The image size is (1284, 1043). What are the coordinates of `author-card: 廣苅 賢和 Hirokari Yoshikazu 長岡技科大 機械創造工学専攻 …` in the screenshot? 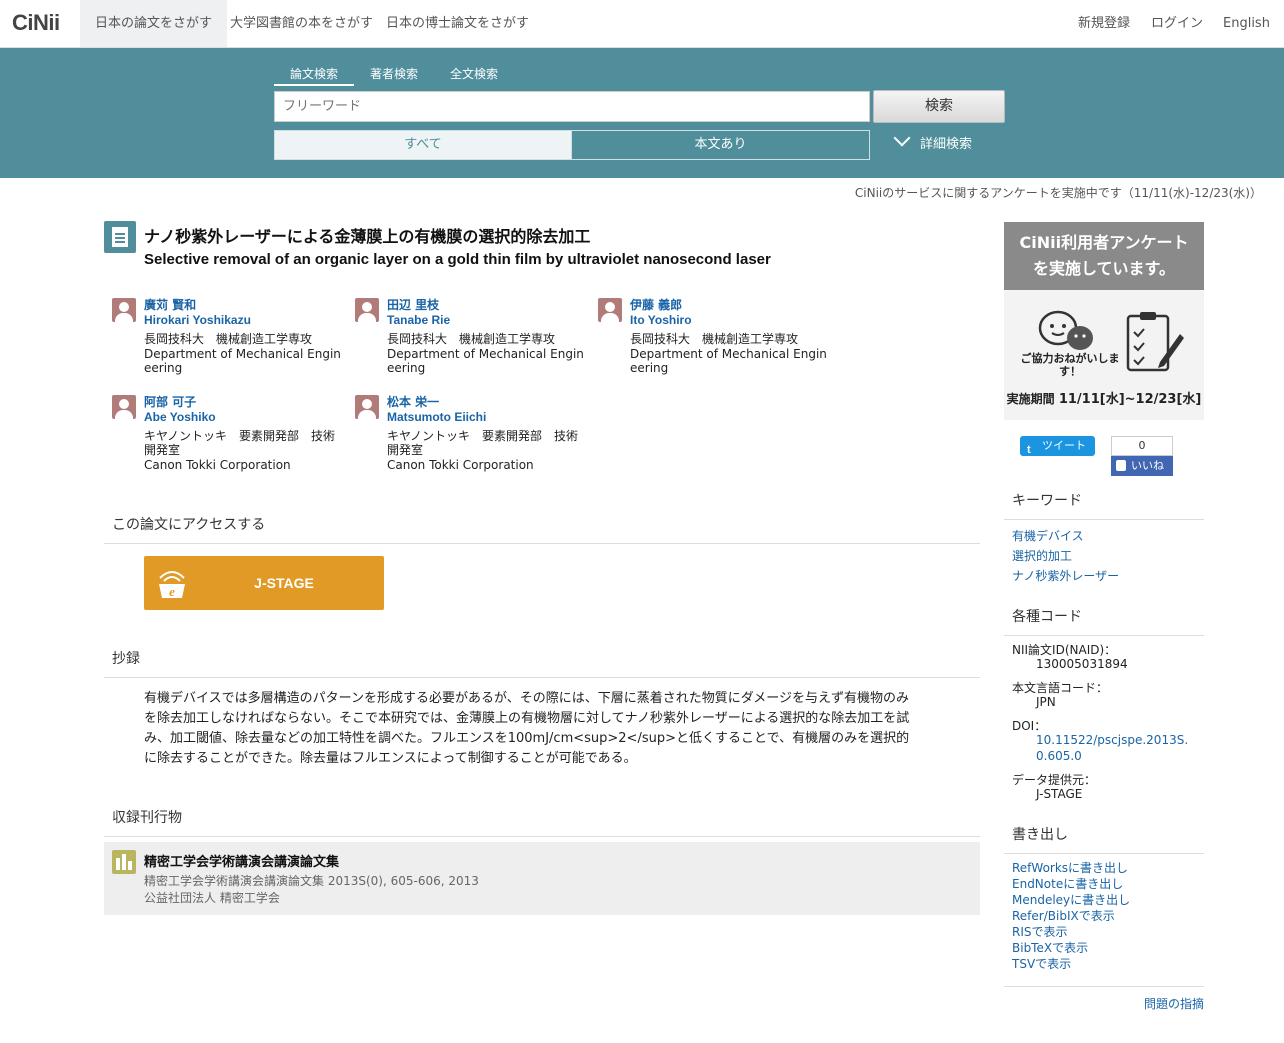 It's located at (228, 336).